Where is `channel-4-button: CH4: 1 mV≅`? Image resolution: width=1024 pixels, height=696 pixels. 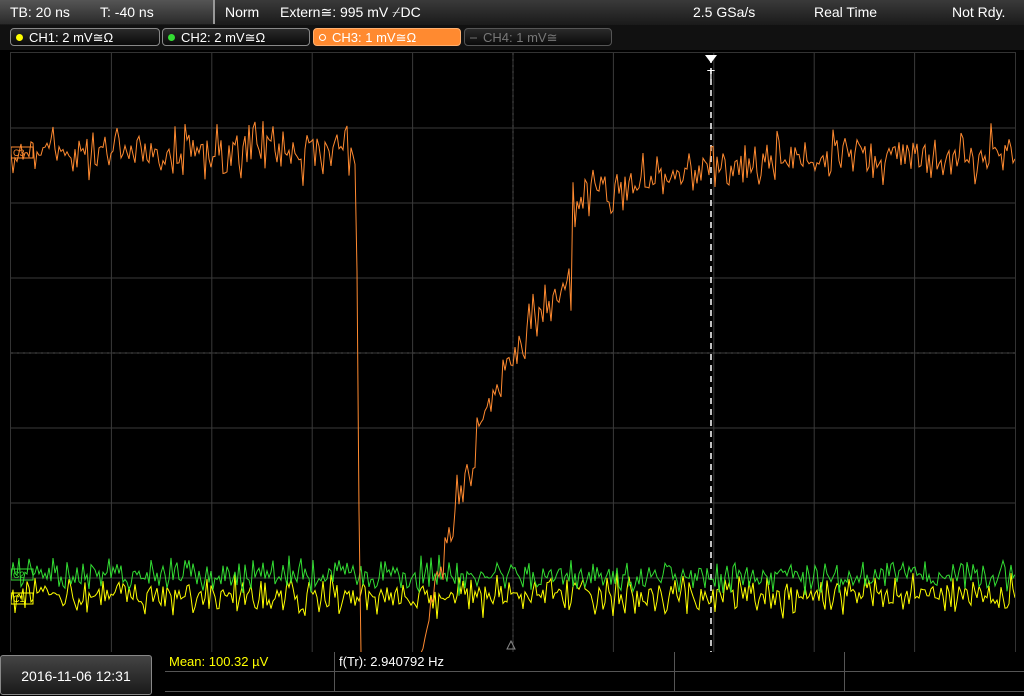 channel-4-button: CH4: 1 mV≅ is located at coordinates (538, 37).